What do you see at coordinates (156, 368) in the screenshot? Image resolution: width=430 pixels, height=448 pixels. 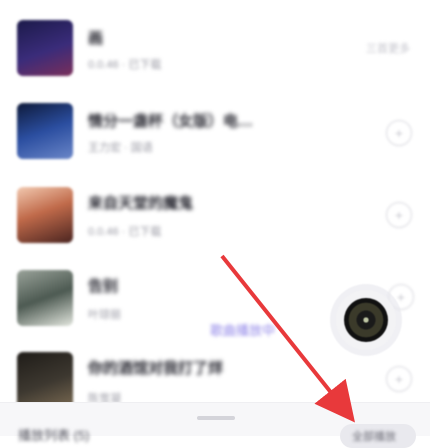 I see `song-title: 你的酒馆对我打了烊` at bounding box center [156, 368].